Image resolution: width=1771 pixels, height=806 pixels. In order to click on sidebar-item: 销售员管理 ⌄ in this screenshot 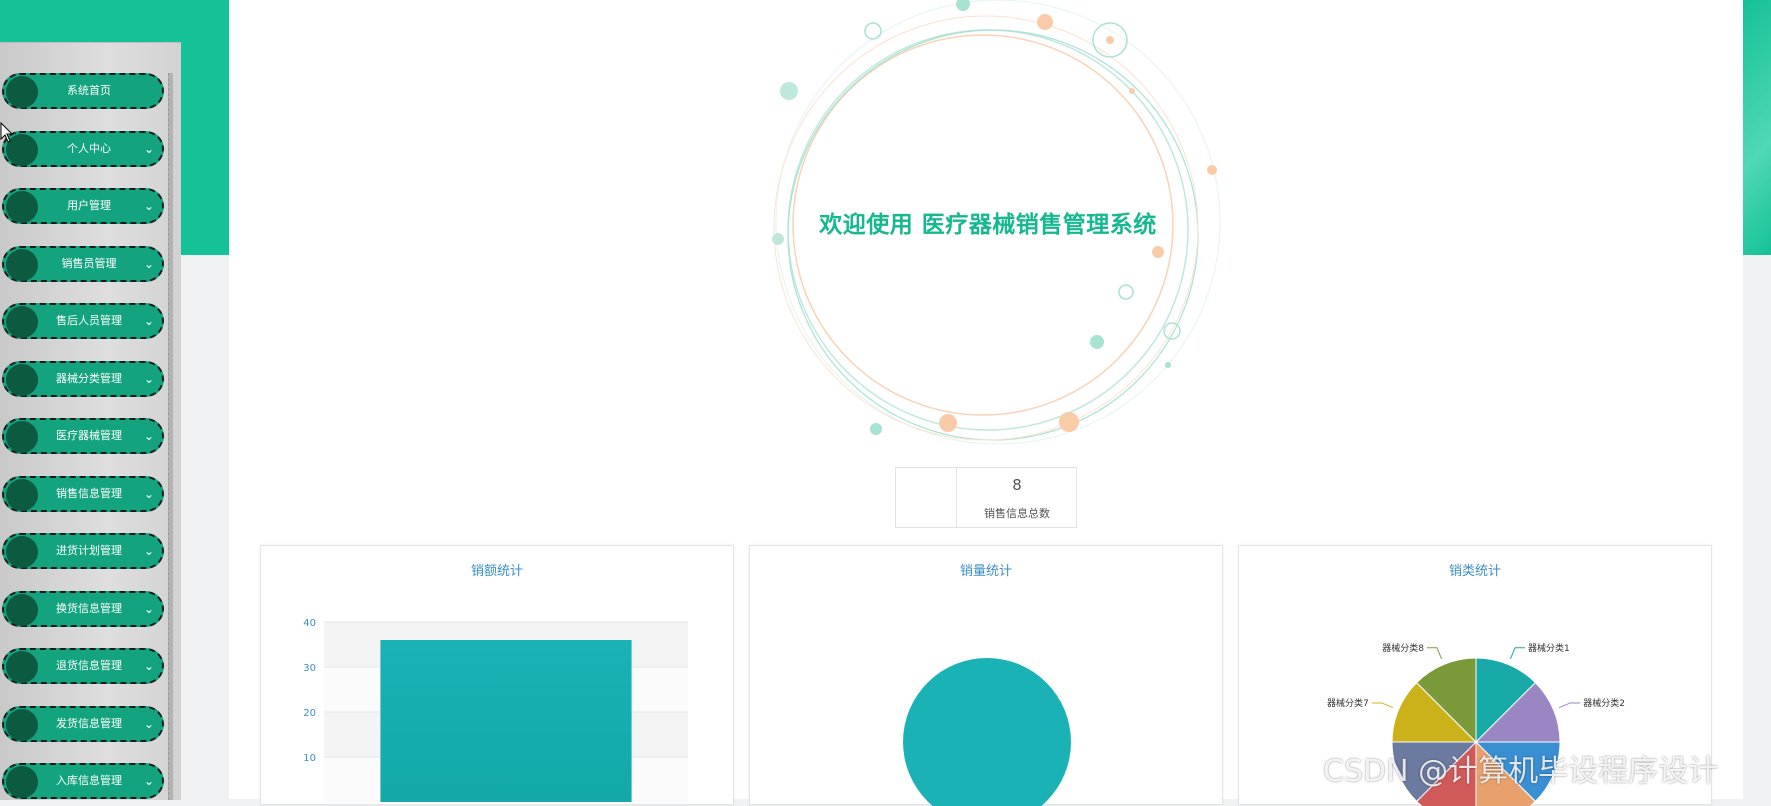, I will do `click(83, 263)`.